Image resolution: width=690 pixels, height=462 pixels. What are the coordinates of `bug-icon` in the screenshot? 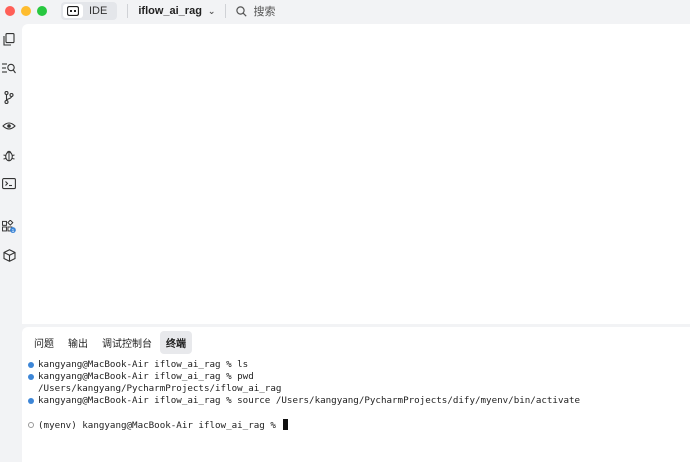 It's located at (9, 155).